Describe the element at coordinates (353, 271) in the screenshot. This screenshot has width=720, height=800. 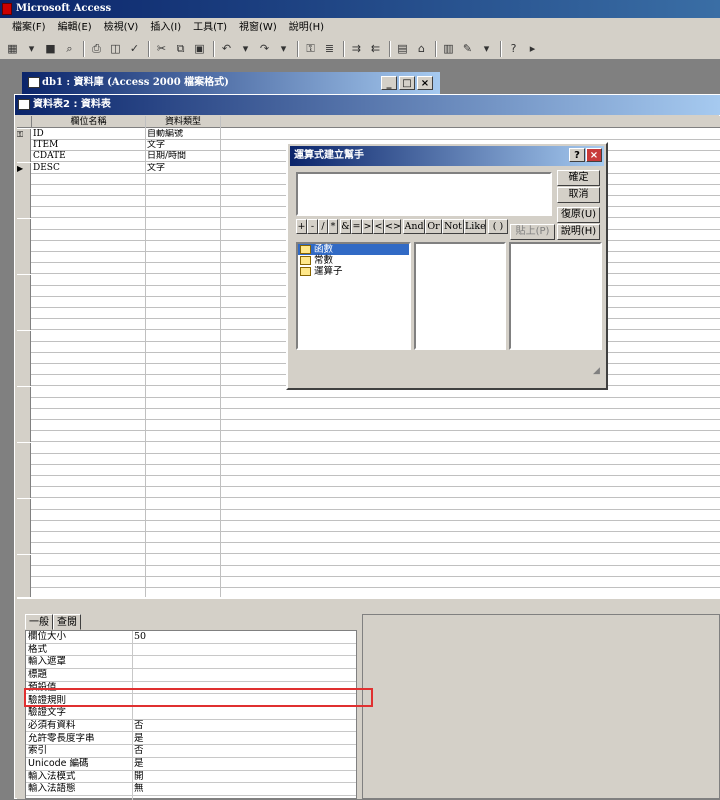
I see `tree-item-operators: 運算子` at that location.